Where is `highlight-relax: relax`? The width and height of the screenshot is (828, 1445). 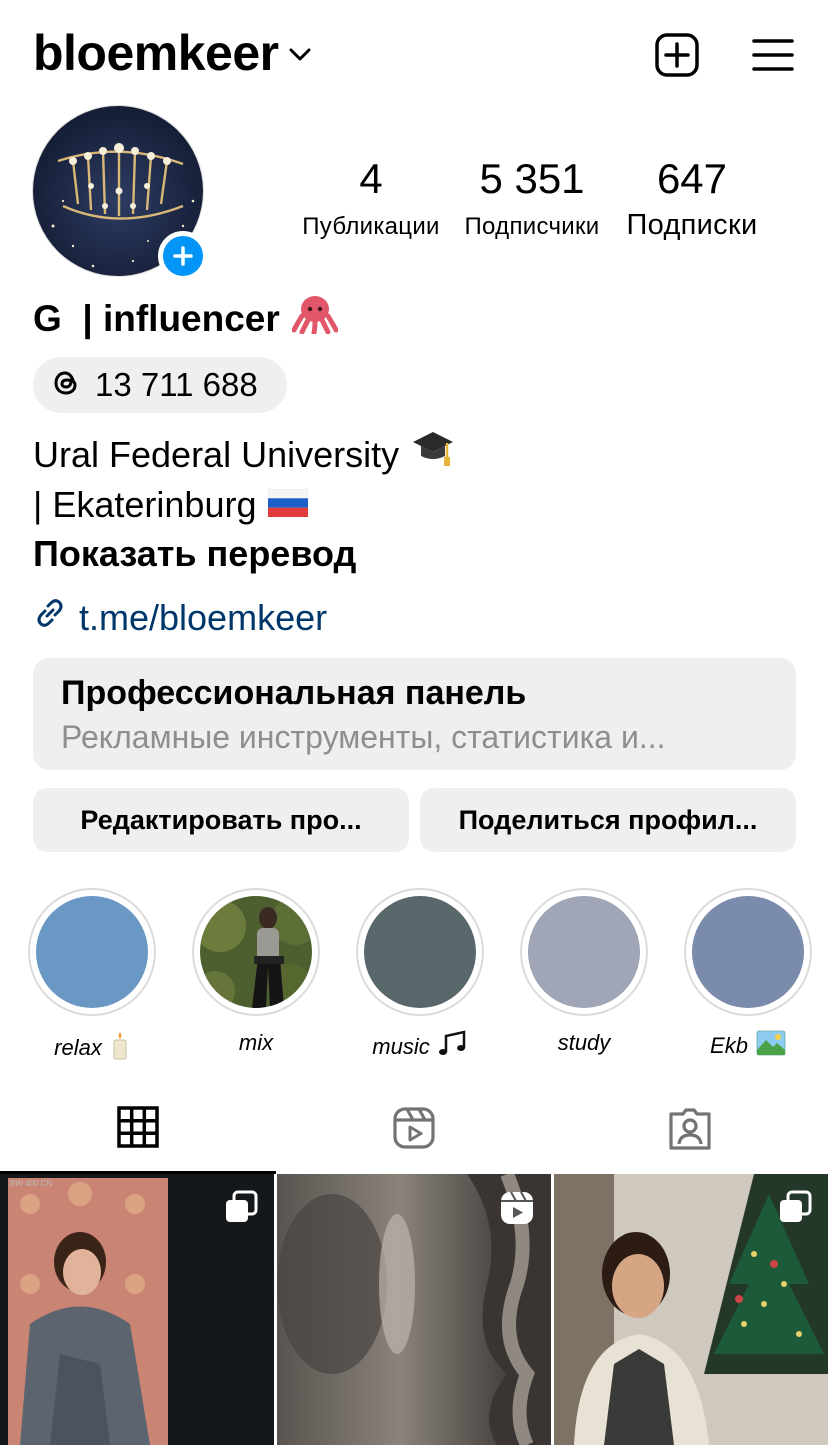 highlight-relax: relax is located at coordinates (92, 977).